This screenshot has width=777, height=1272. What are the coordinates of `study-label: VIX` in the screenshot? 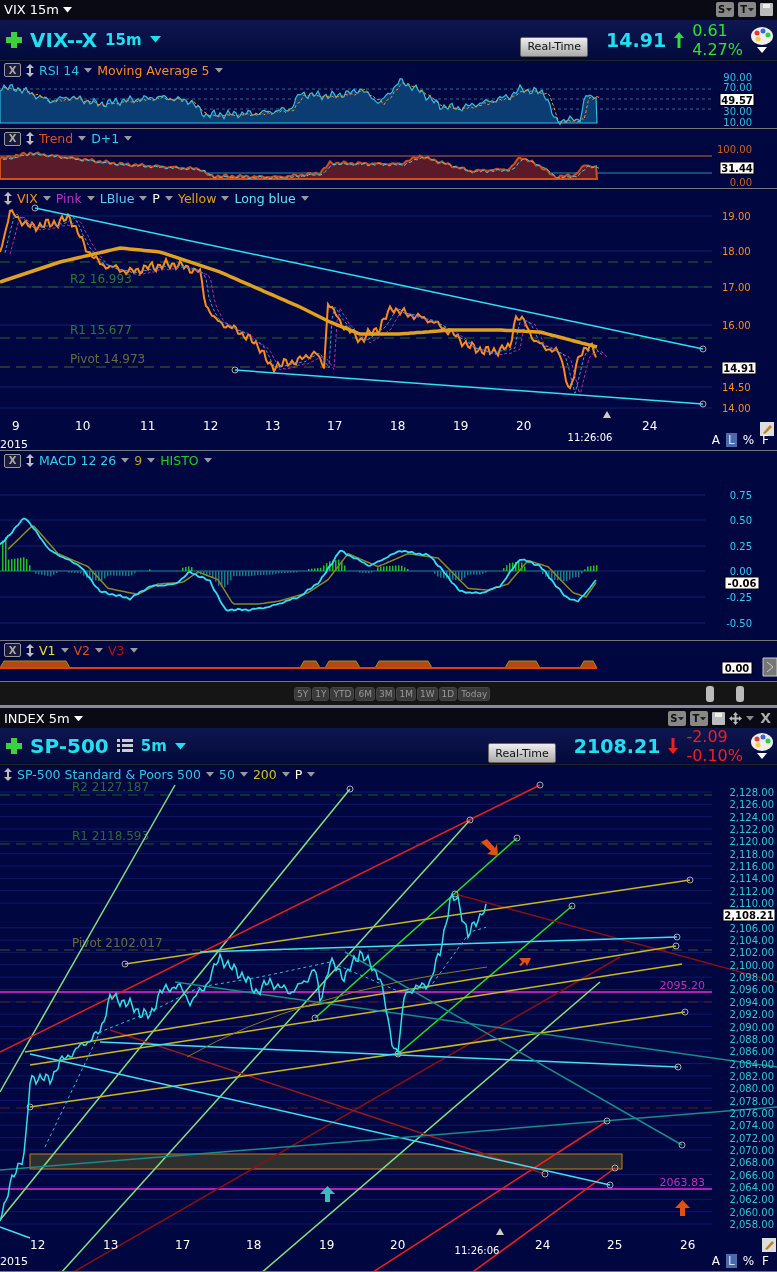 It's located at (27, 198).